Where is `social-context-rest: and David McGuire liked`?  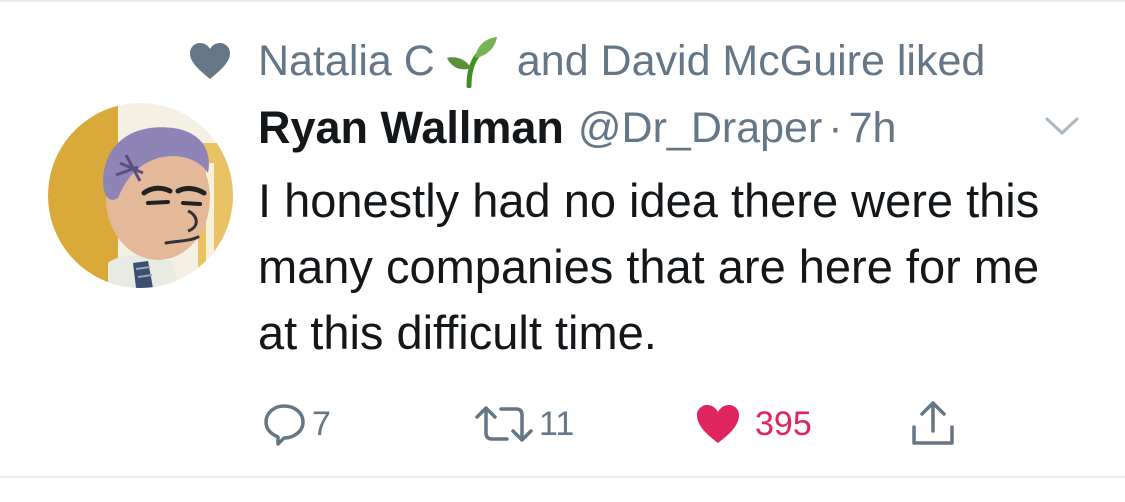 social-context-rest: and David McGuire liked is located at coordinates (751, 60).